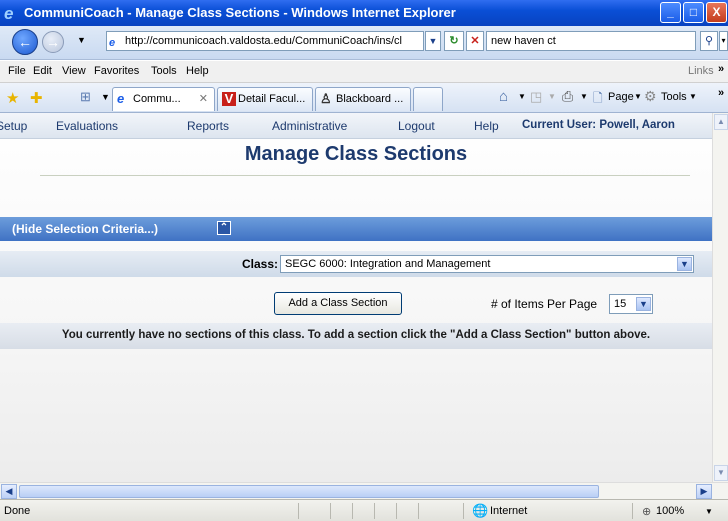 Image resolution: width=728 pixels, height=521 pixels. I want to click on page-dropdown-icon: ▼, so click(638, 96).